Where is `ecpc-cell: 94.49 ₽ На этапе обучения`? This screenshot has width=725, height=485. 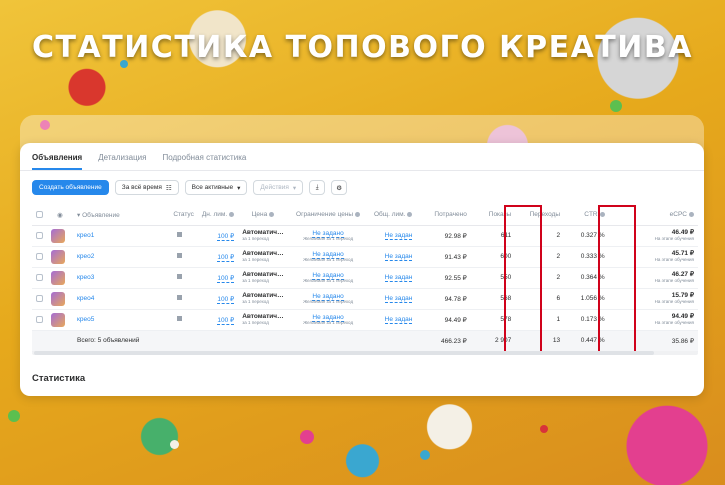 ecpc-cell: 94.49 ₽ На этапе обучения is located at coordinates (653, 320).